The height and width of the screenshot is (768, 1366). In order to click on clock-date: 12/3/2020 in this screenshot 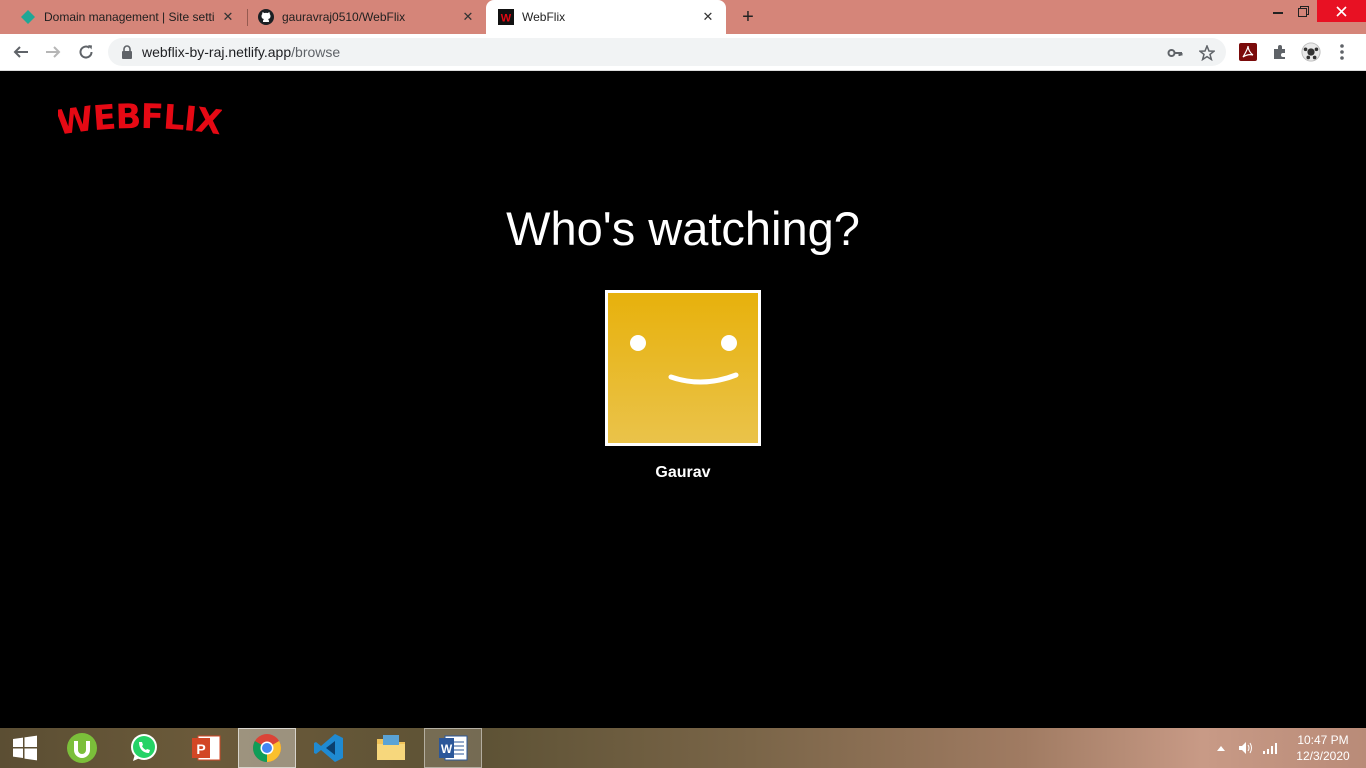, I will do `click(1323, 756)`.